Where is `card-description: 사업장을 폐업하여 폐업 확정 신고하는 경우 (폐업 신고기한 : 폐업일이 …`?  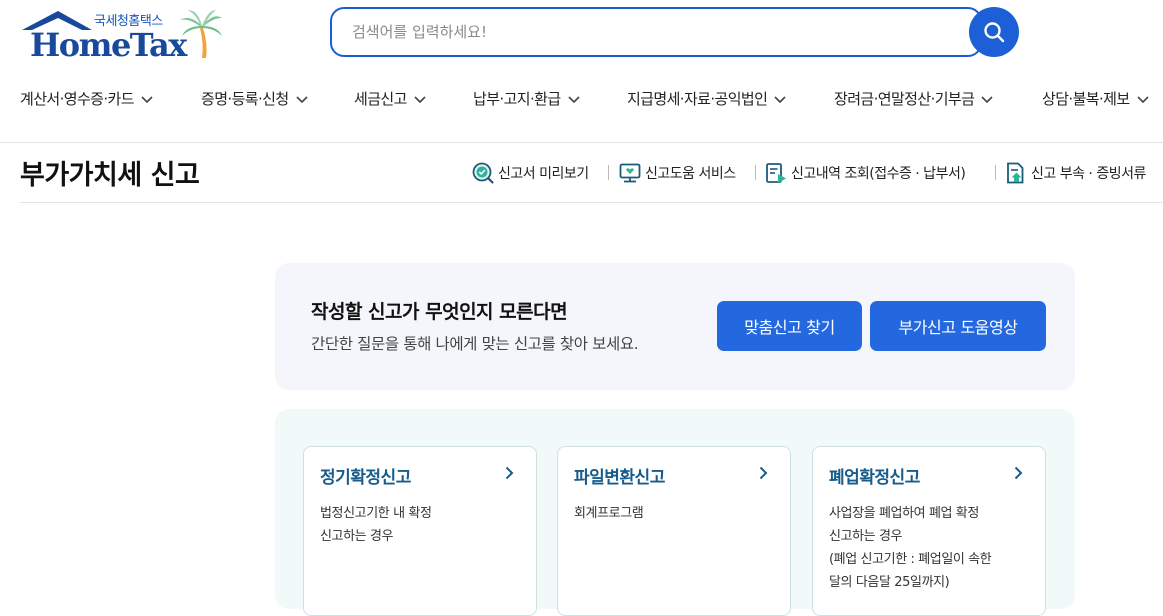
card-description: 사업장을 폐업하여 폐업 확정 신고하는 경우 (폐업 신고기한 : 폐업일이 … is located at coordinates (910, 548).